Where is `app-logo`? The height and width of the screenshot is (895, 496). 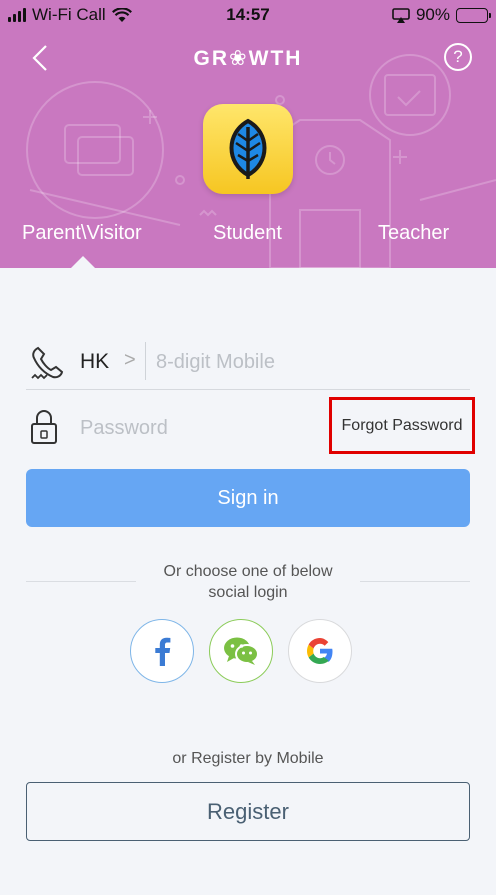
app-logo is located at coordinates (248, 149).